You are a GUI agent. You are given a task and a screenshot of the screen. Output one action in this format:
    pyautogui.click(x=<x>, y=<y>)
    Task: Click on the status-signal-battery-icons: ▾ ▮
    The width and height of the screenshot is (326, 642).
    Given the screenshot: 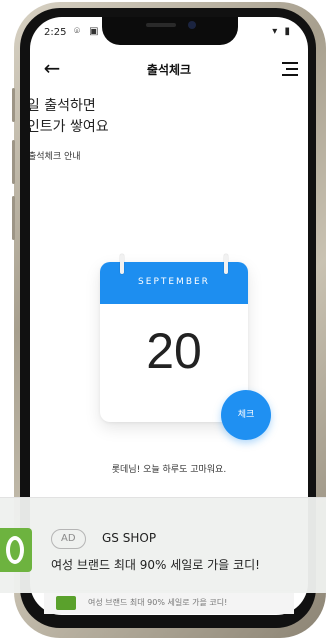 What is the action you would take?
    pyautogui.click(x=282, y=31)
    